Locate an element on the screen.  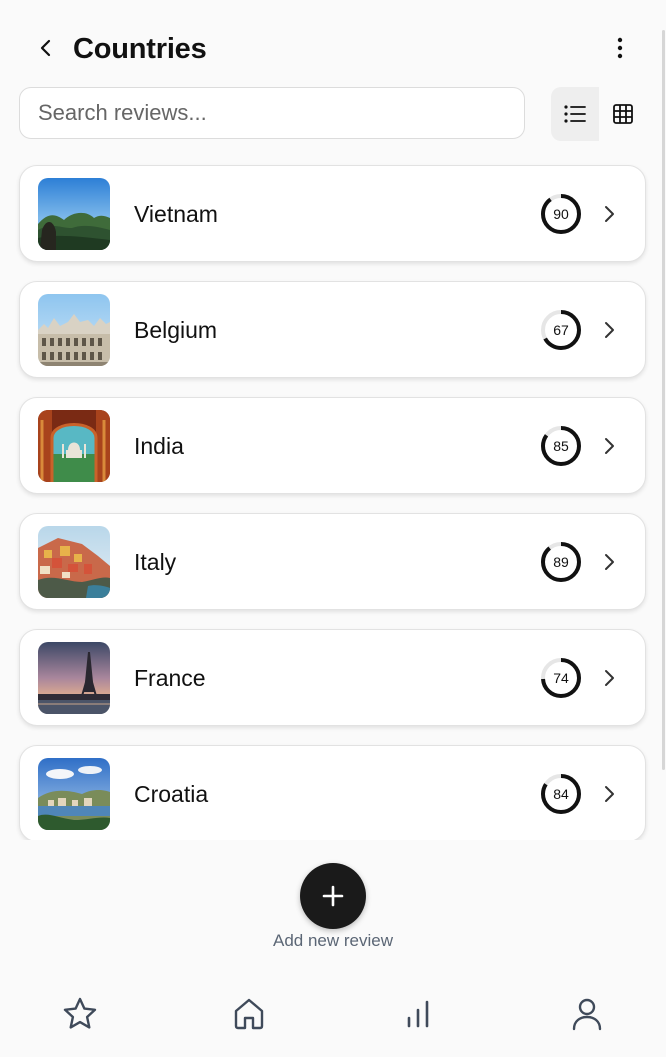
add-review-label: Add new review is located at coordinates (333, 941).